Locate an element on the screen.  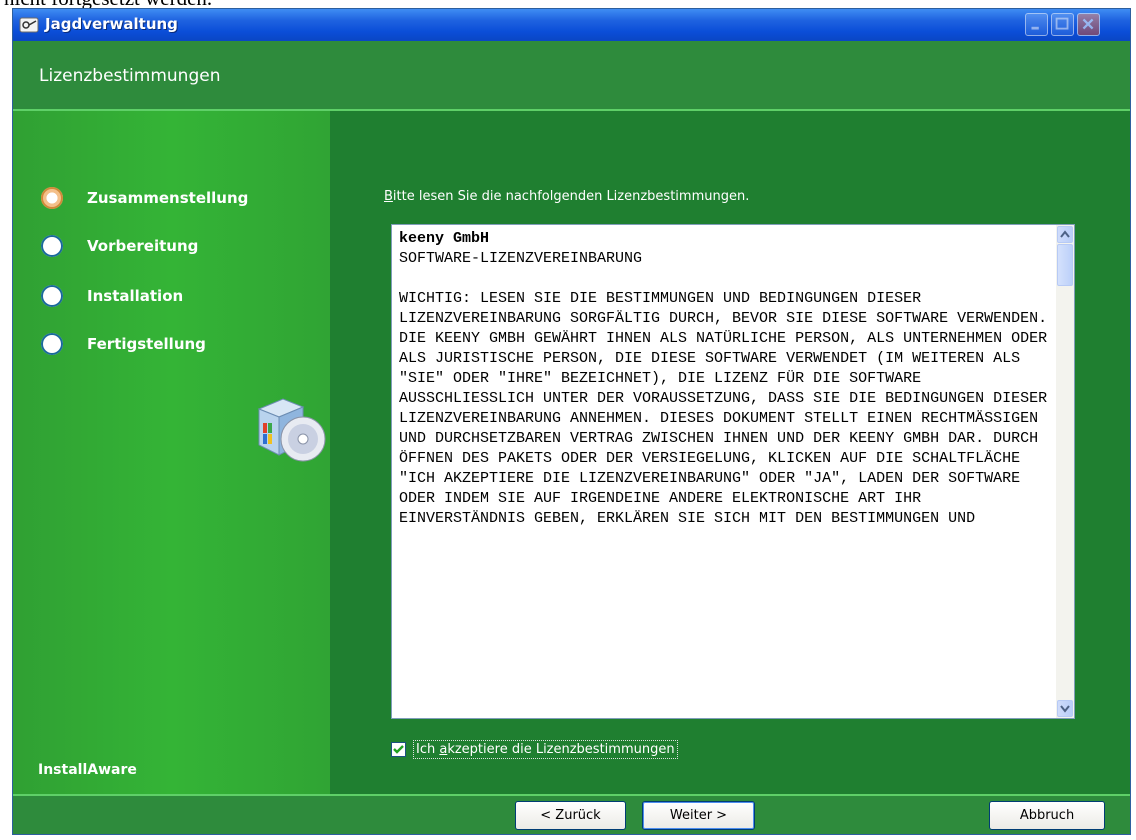
scroll-down-button is located at coordinates (1065, 708).